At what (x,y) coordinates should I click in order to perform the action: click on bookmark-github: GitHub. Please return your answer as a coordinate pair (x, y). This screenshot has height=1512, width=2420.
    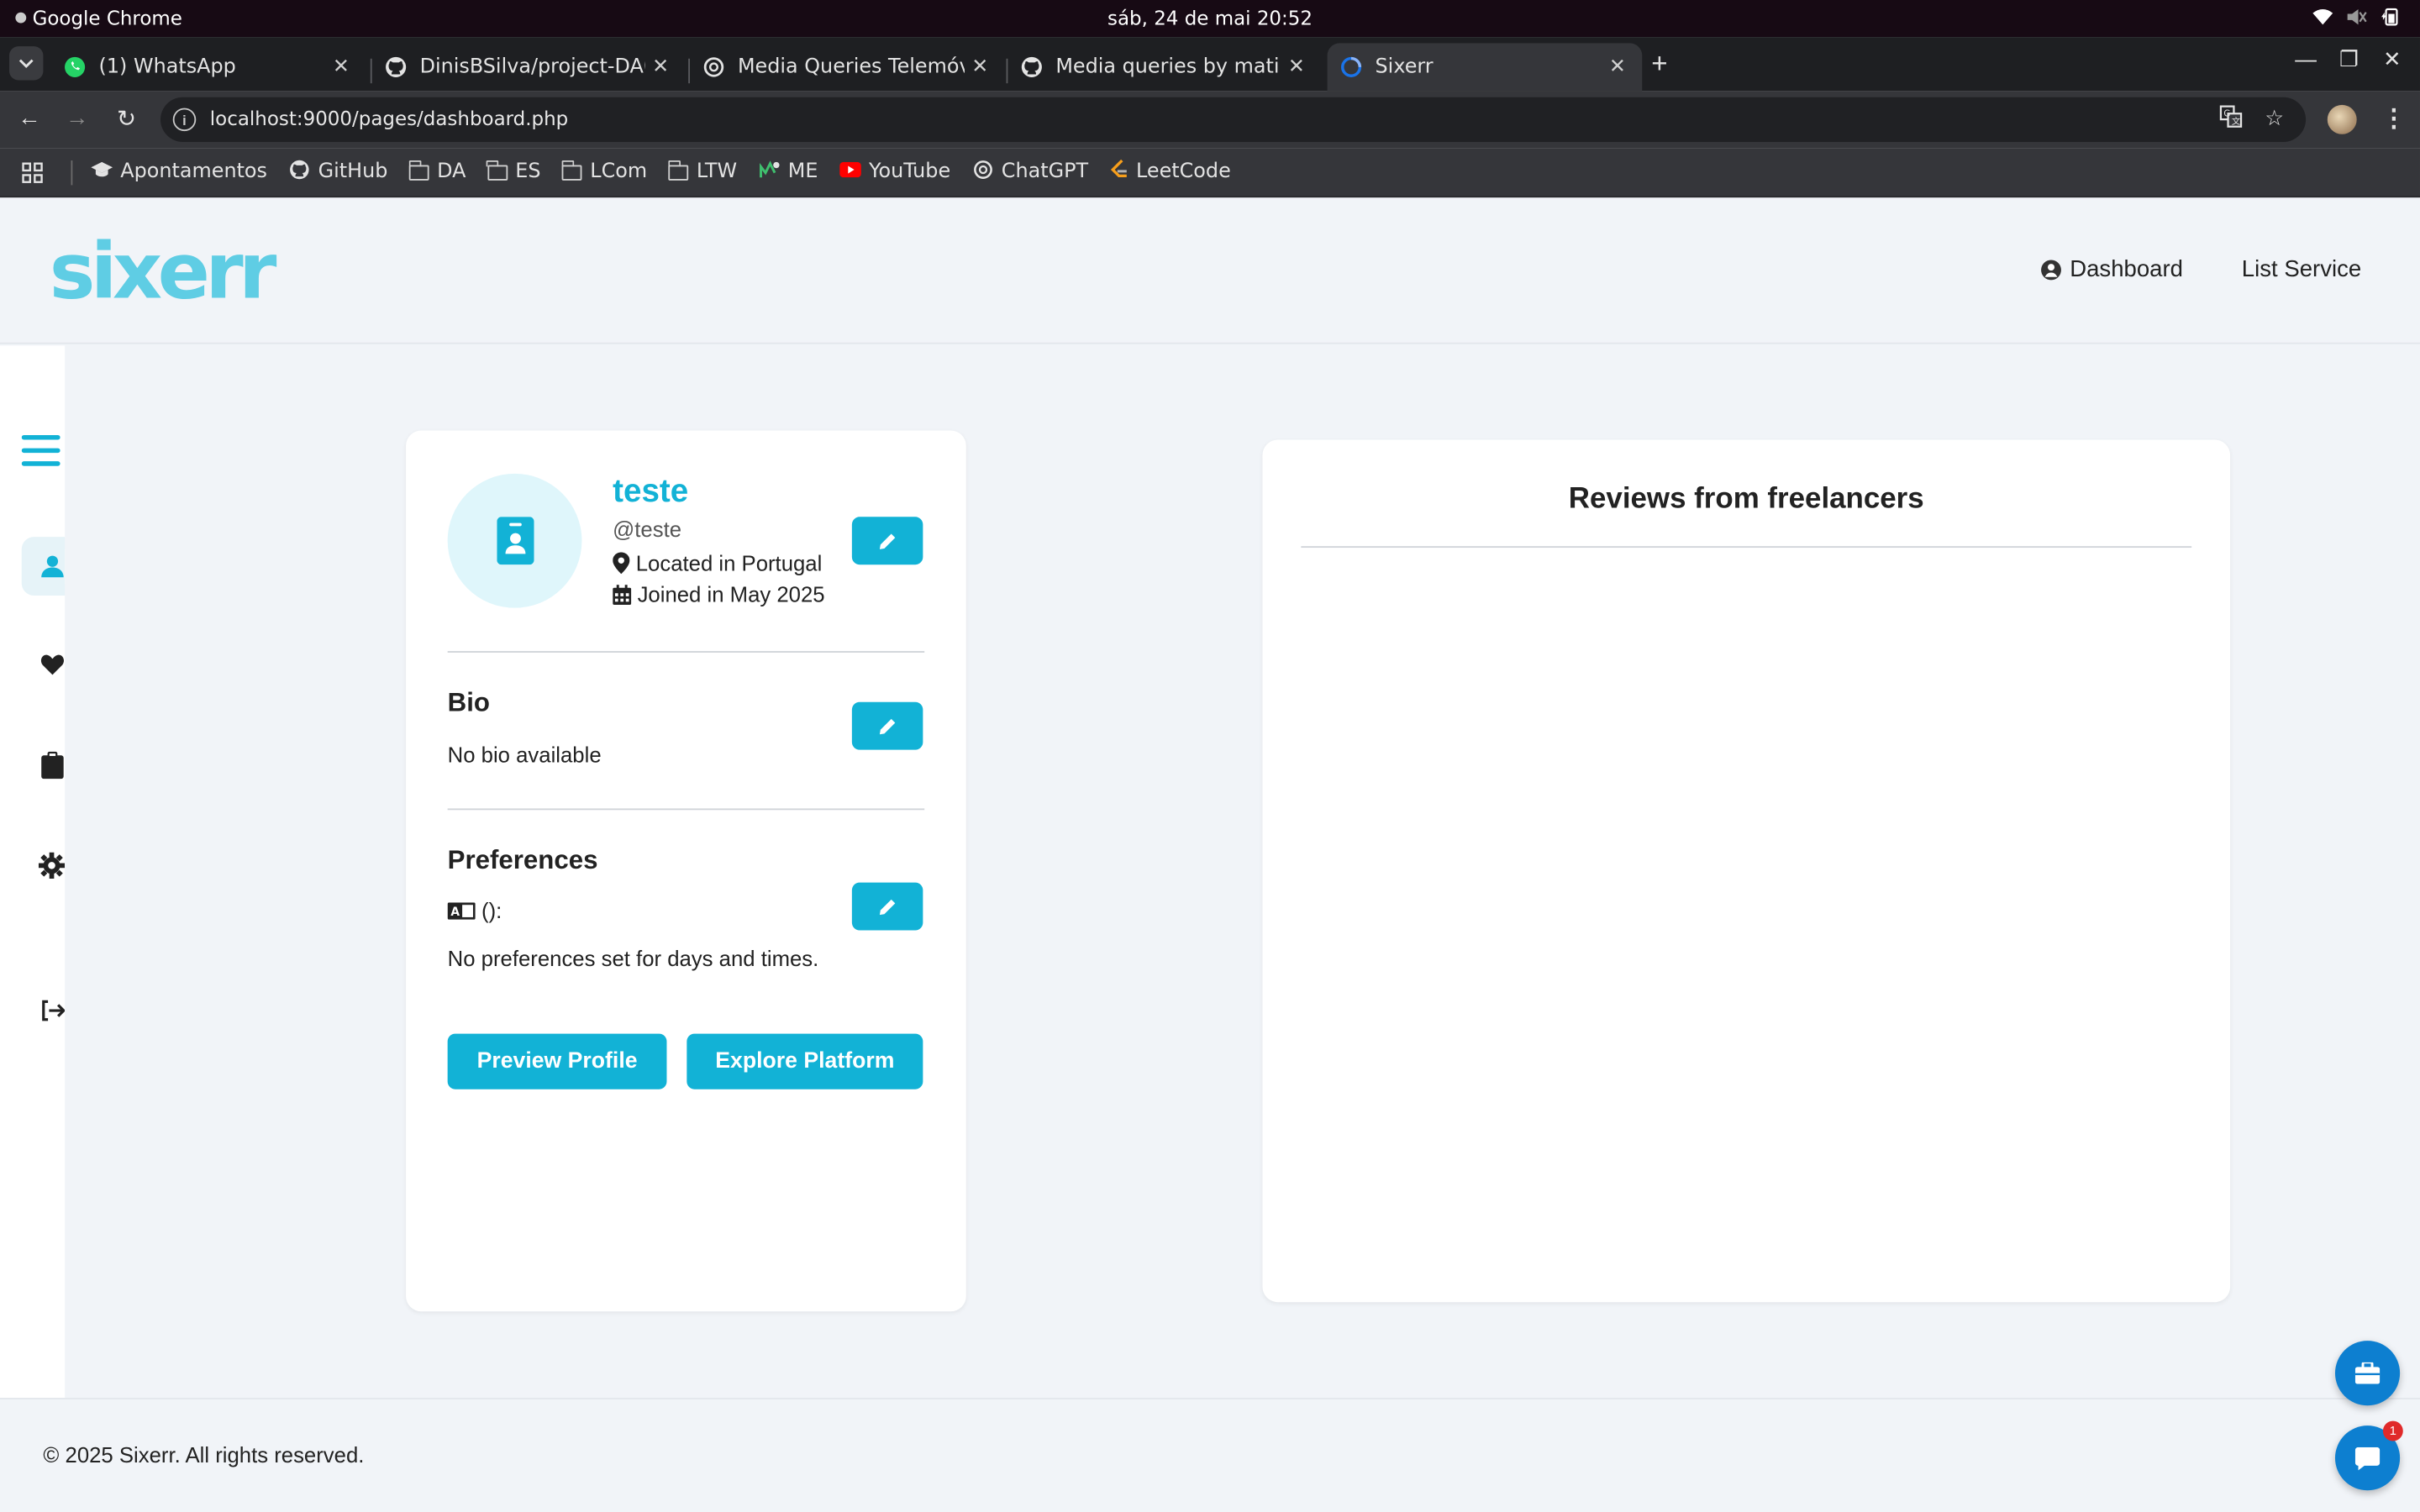
    Looking at the image, I should click on (338, 172).